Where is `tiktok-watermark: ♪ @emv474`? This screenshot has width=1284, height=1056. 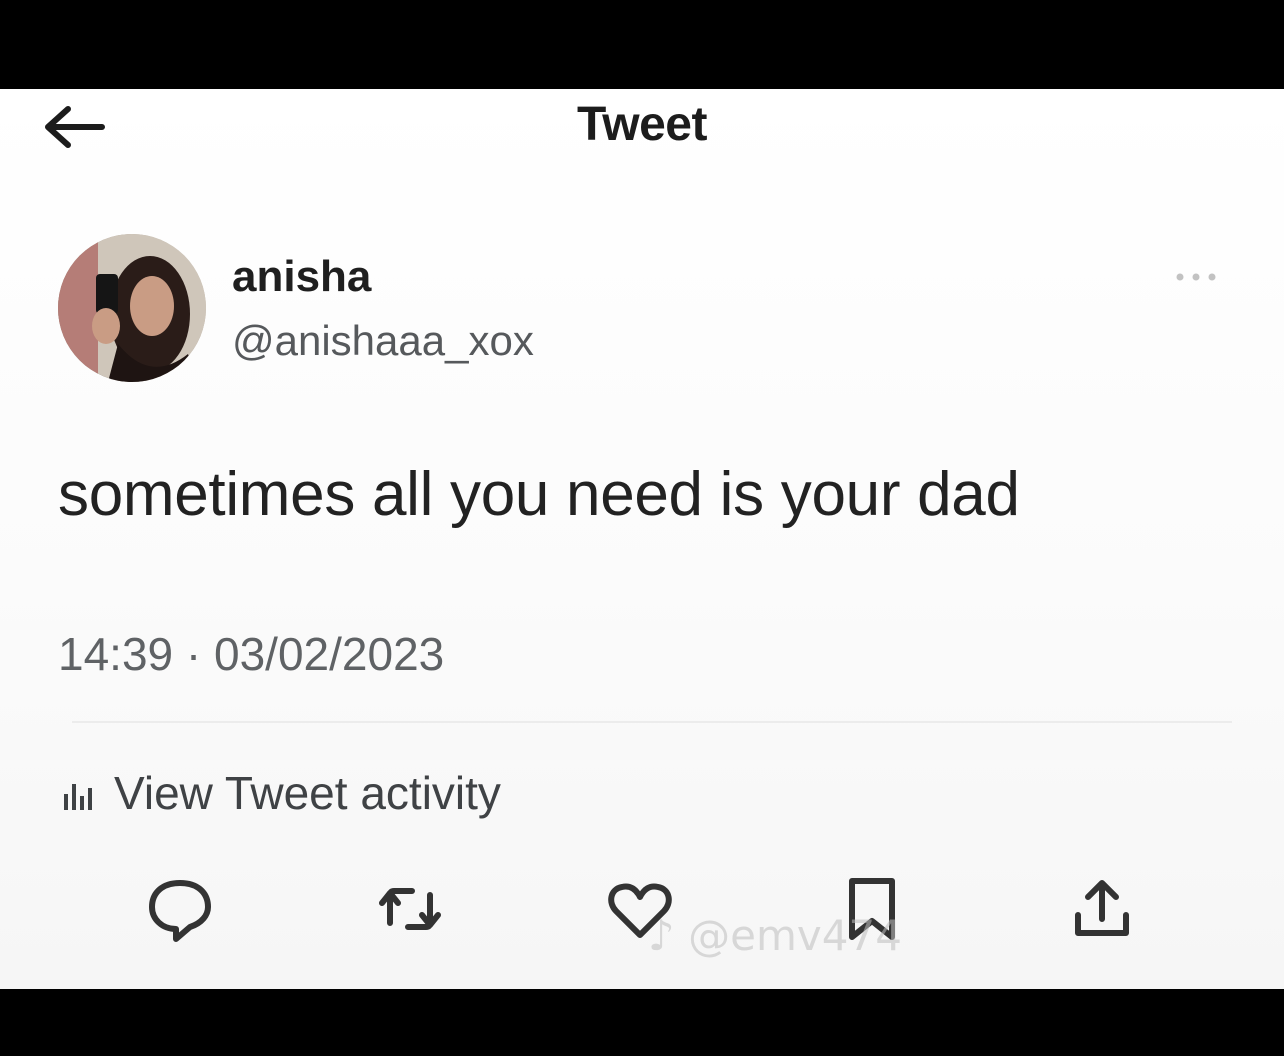 tiktok-watermark: ♪ @emv474 is located at coordinates (775, 935).